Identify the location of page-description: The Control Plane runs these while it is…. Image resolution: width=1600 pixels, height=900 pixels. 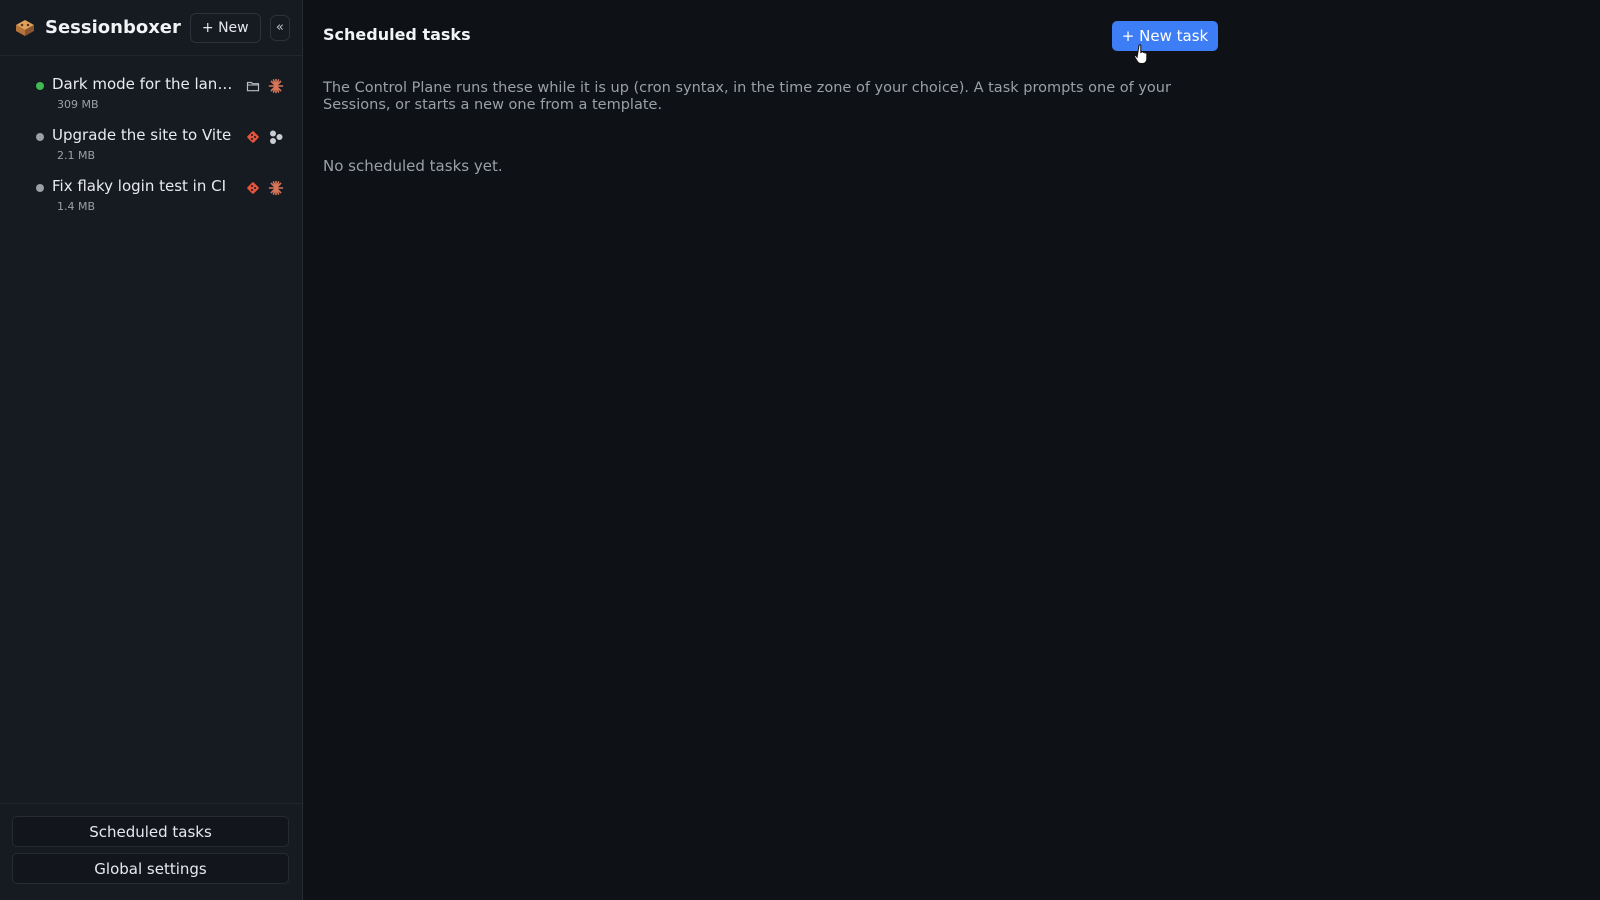
(747, 96).